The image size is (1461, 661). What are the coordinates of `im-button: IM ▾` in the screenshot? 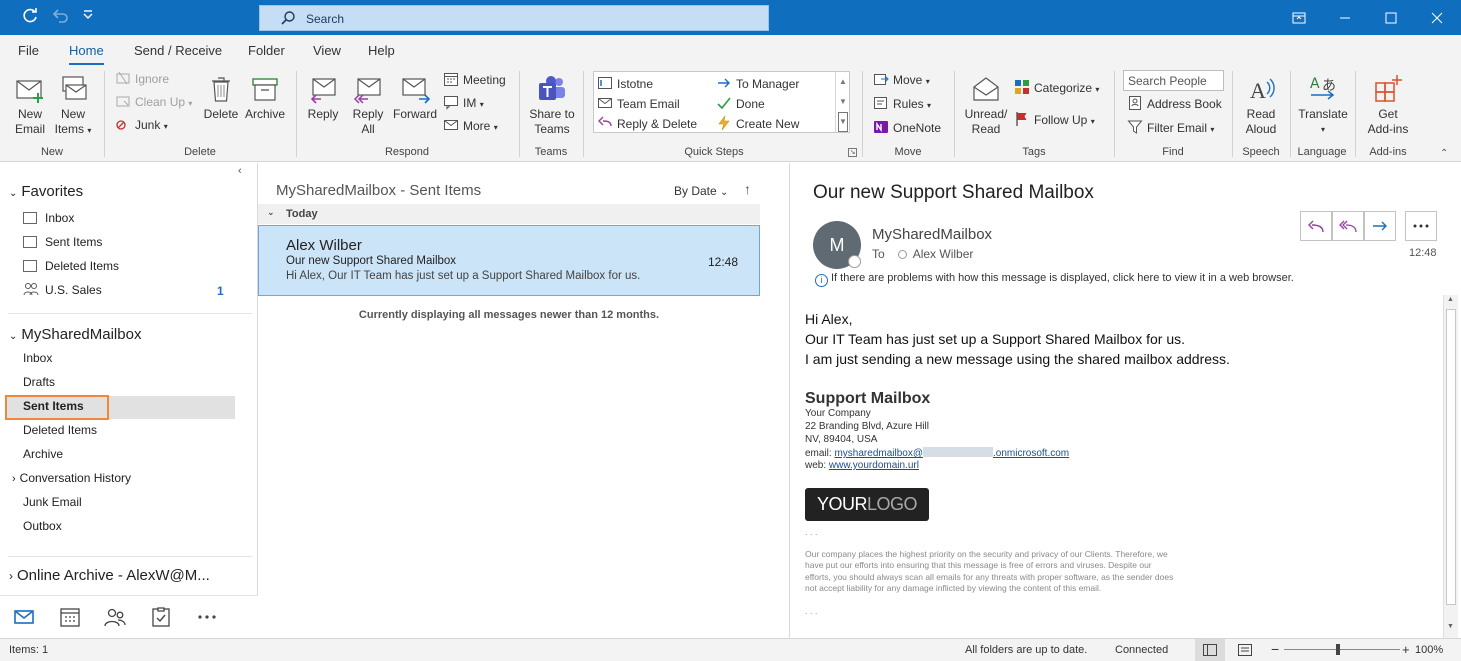 It's located at (463, 103).